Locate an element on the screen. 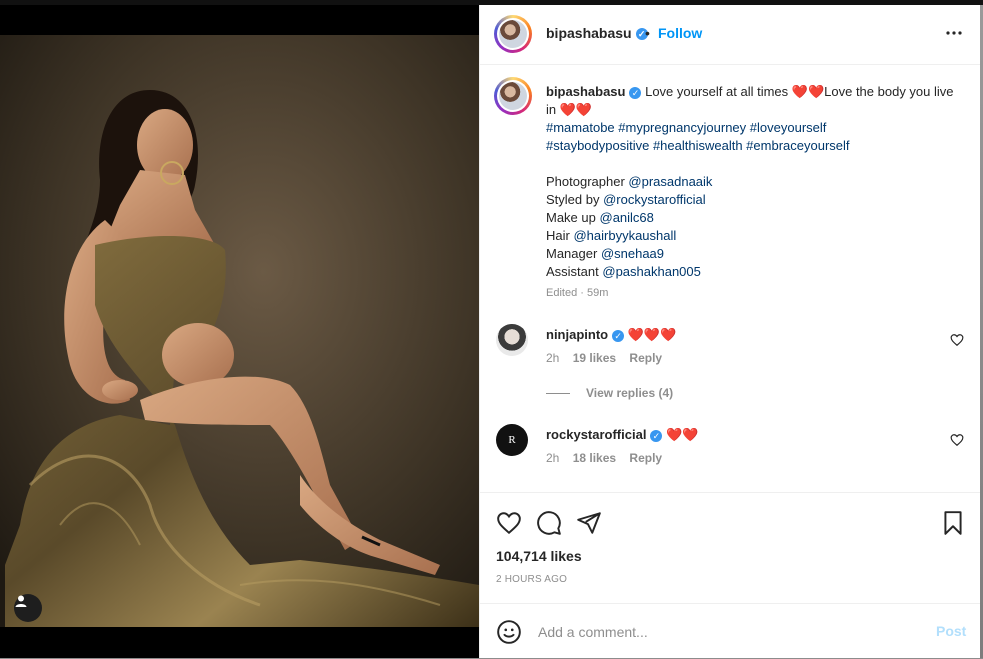  comment-input is located at coordinates (728, 632).